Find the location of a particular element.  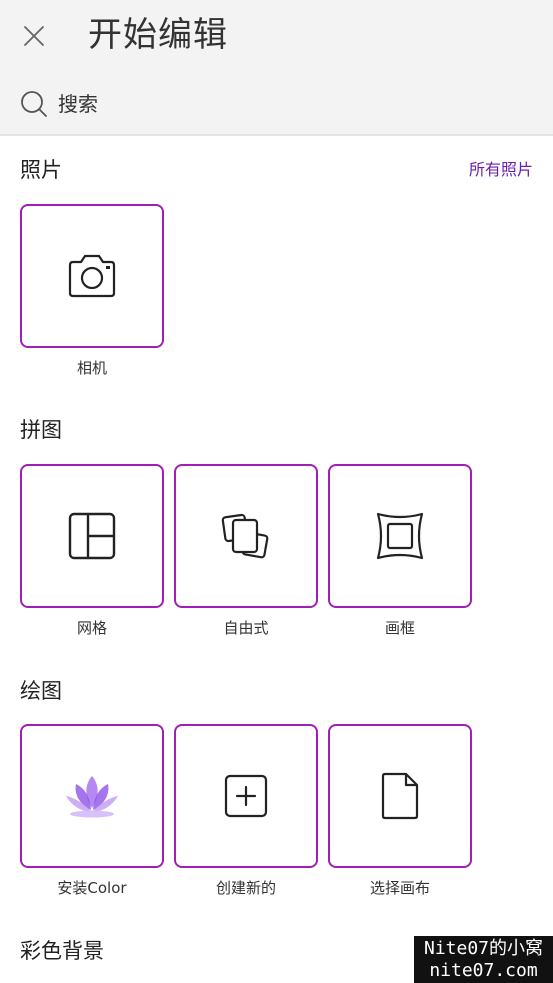

grid-tile is located at coordinates (92, 536).